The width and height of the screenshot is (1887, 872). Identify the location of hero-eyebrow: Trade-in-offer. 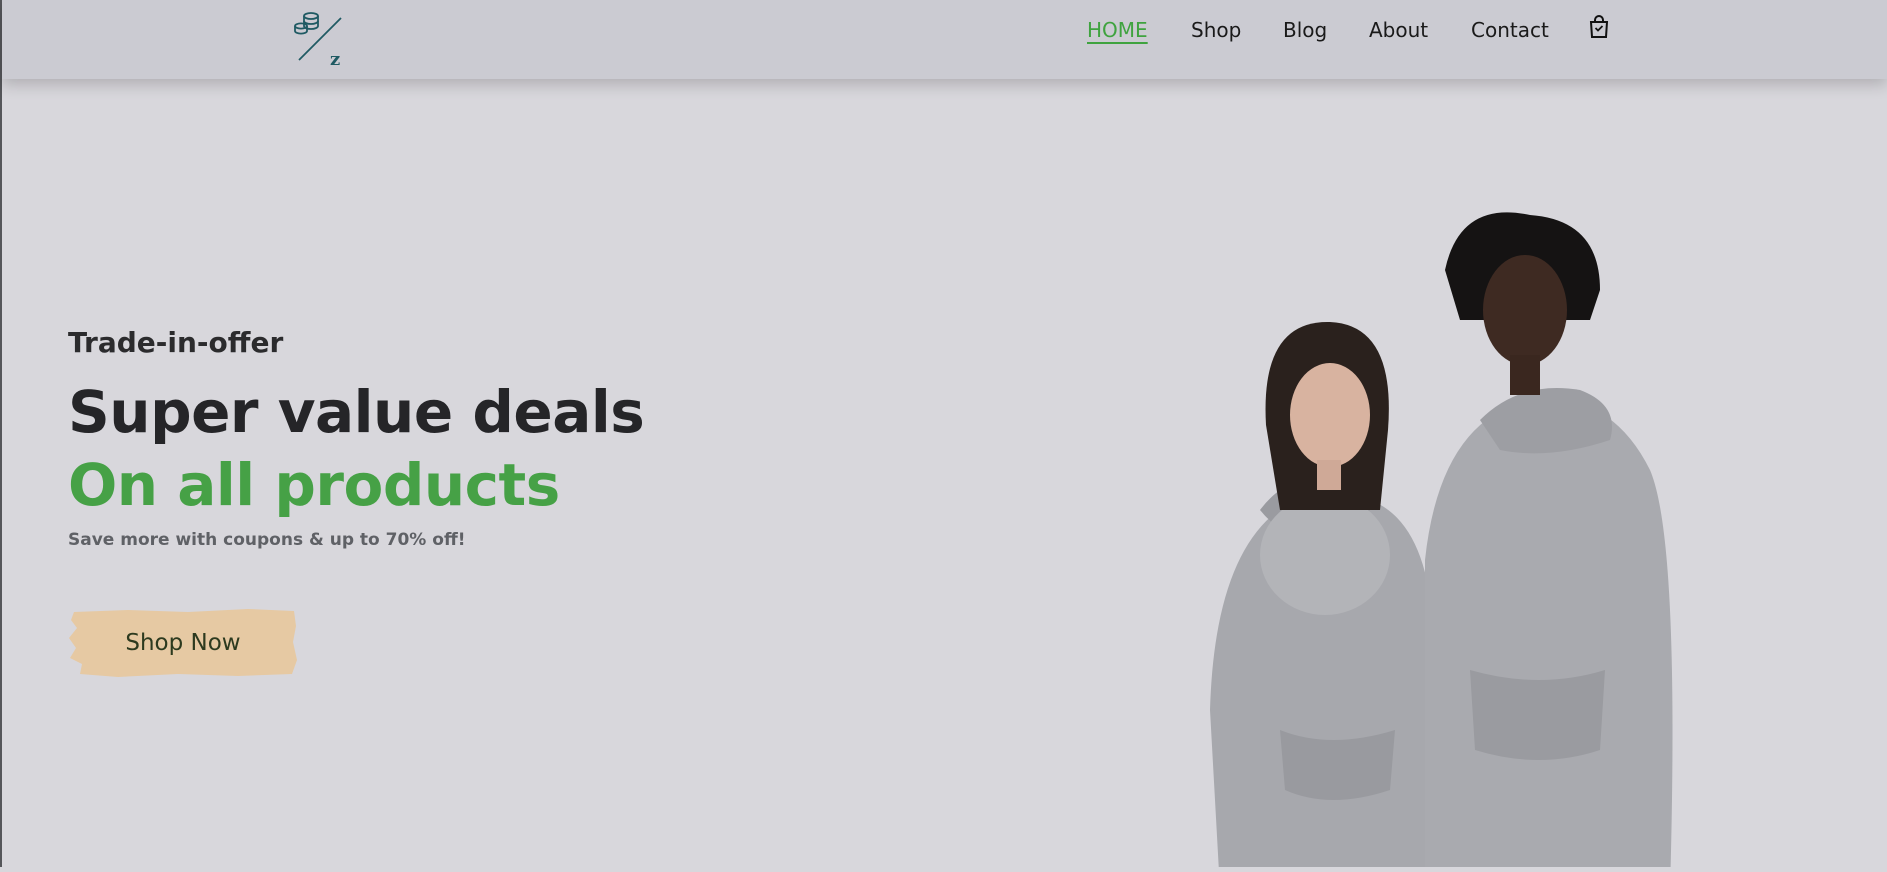
(176, 342).